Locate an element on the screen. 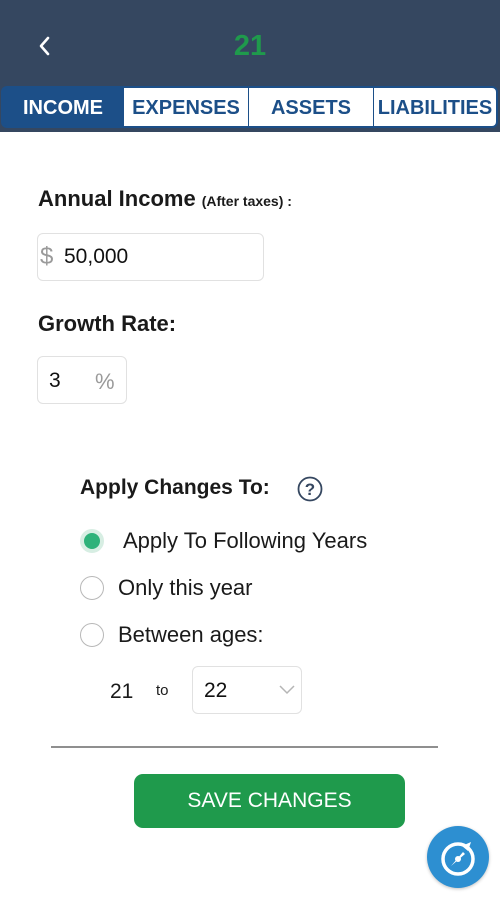  tab-assets: ASSETS is located at coordinates (311, 107).